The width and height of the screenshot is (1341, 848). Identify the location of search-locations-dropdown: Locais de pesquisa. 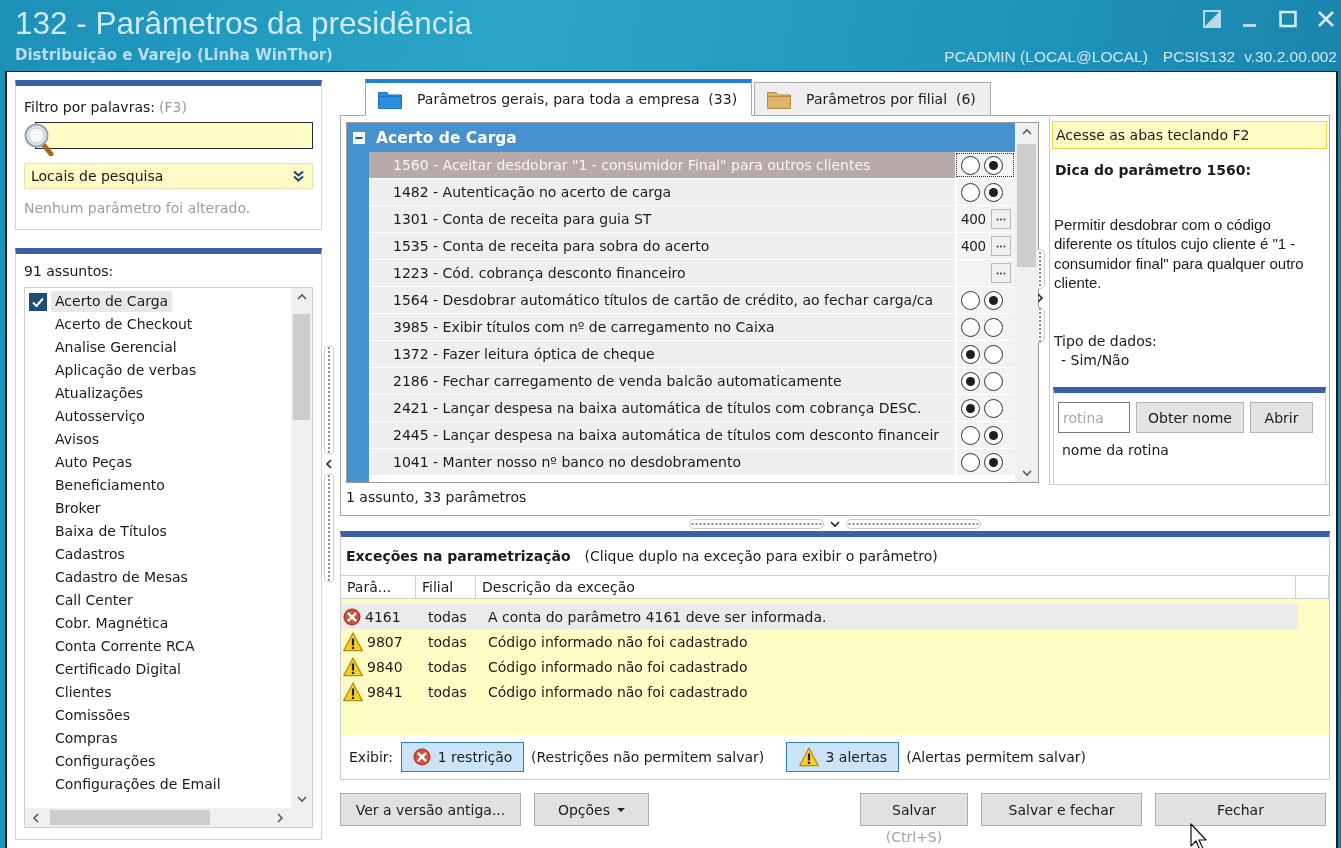
(168, 176).